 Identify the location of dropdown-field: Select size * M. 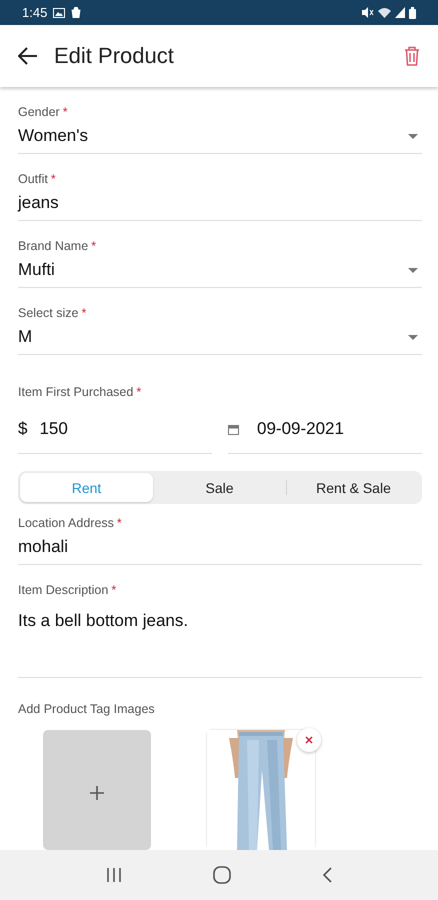
(220, 321).